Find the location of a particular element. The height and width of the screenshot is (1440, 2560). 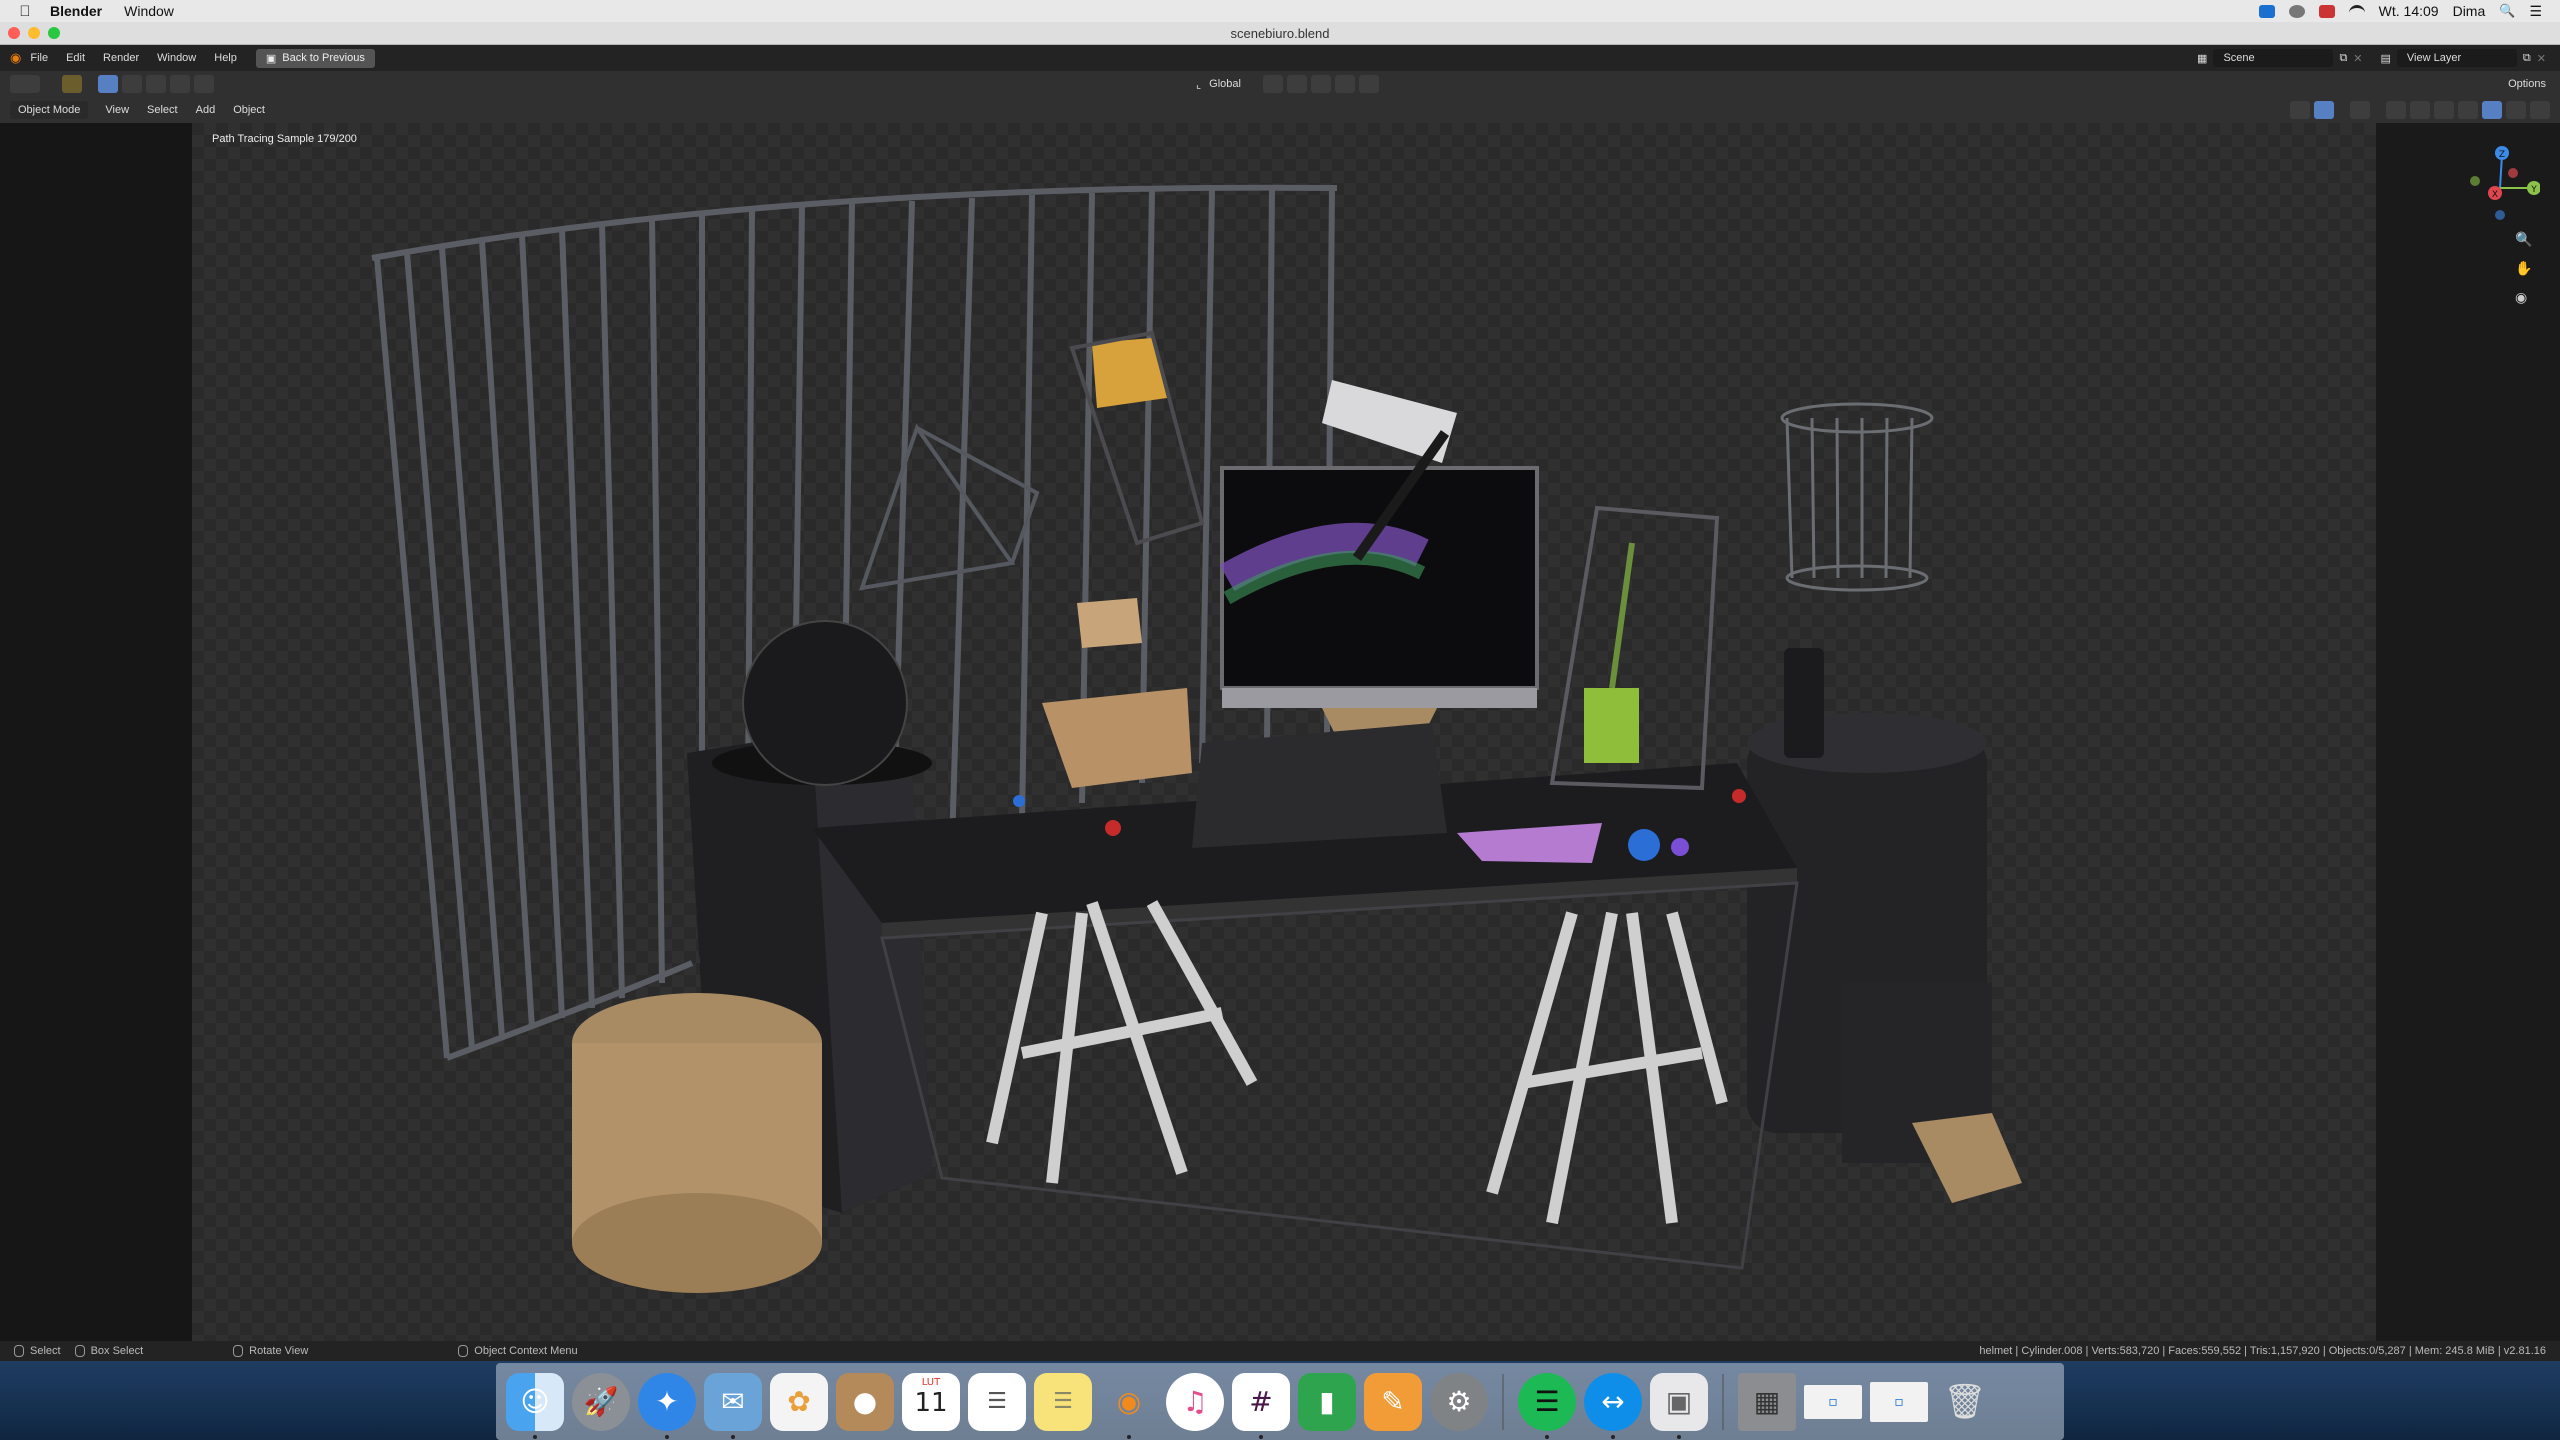

wire-pyramid is located at coordinates (949, 507).